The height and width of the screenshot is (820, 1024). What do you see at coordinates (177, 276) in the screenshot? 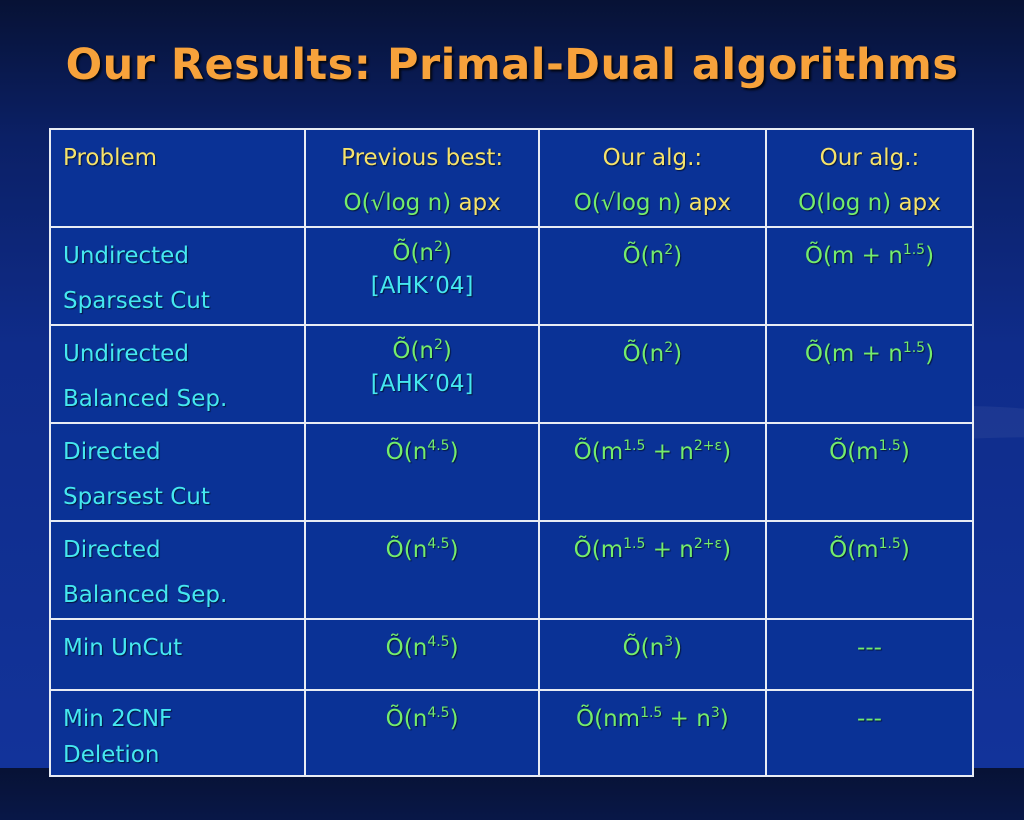
I see `problem-cell: Undirected Sparsest Cut` at bounding box center [177, 276].